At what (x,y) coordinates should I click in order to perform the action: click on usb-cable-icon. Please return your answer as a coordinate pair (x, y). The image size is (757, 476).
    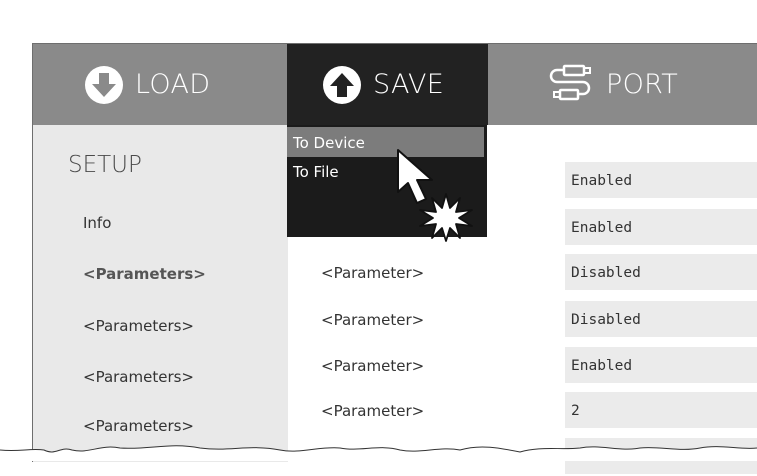
    Looking at the image, I should click on (570, 82).